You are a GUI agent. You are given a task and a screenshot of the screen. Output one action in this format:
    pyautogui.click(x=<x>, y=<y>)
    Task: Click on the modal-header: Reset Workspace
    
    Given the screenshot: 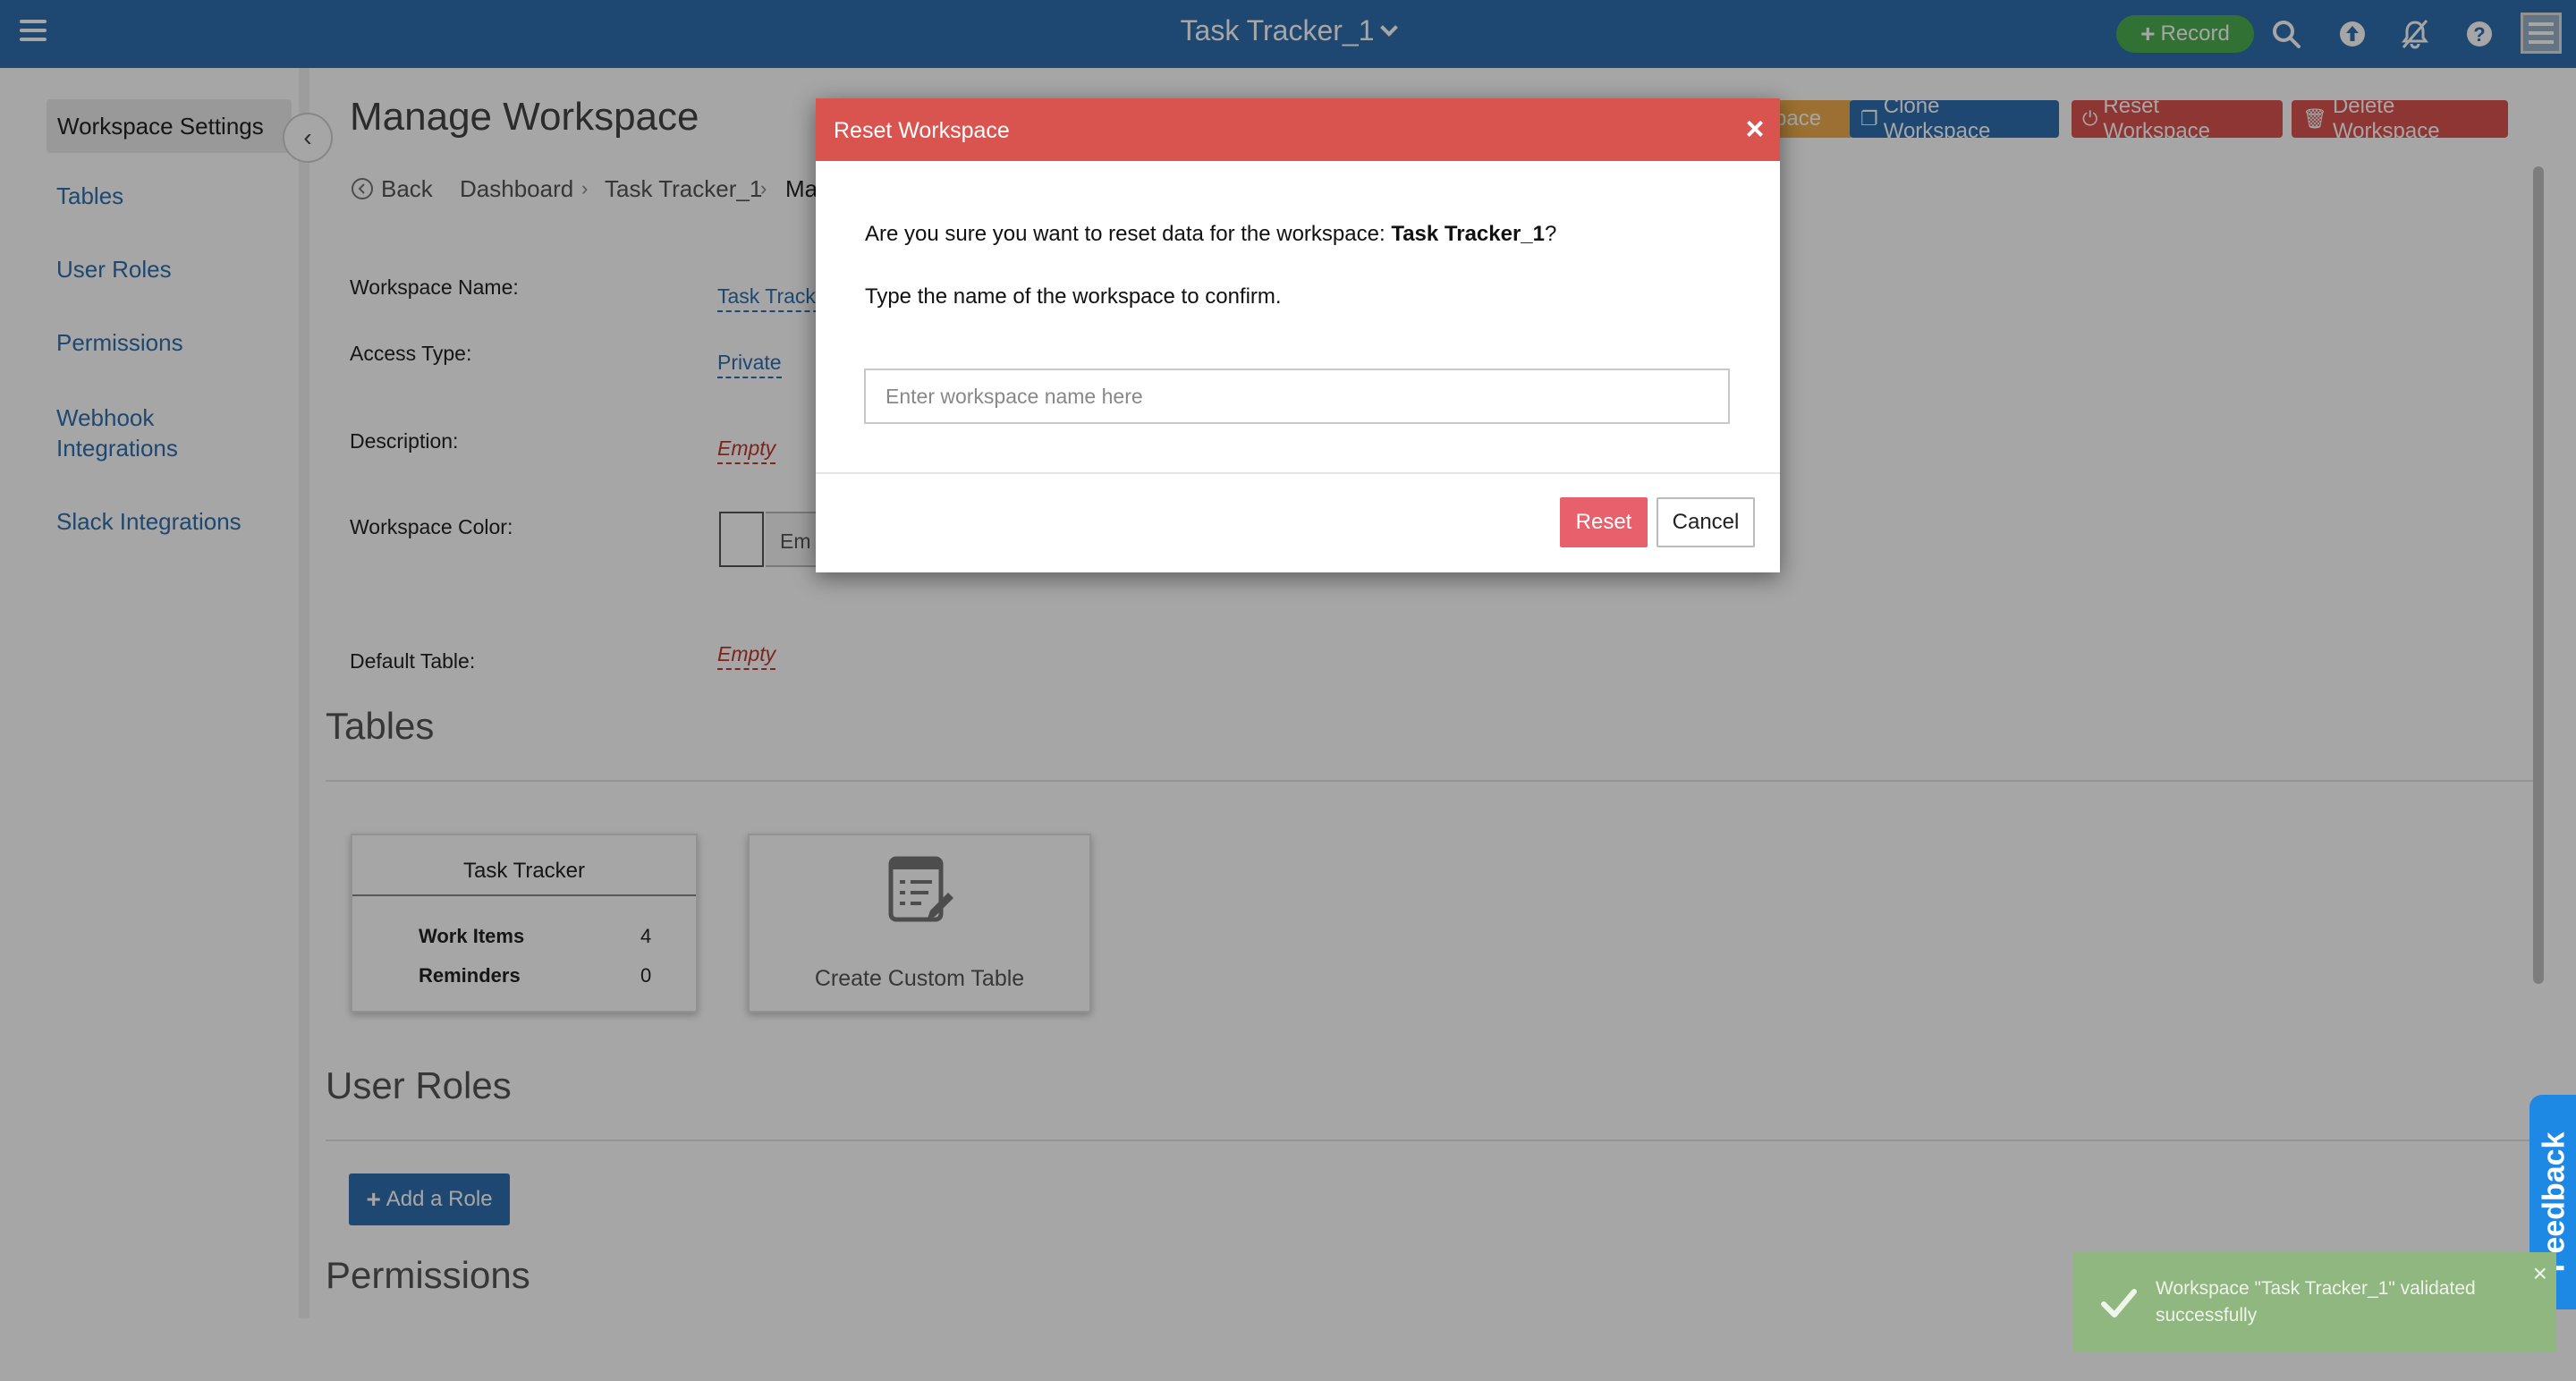 What is the action you would take?
    pyautogui.click(x=1298, y=129)
    